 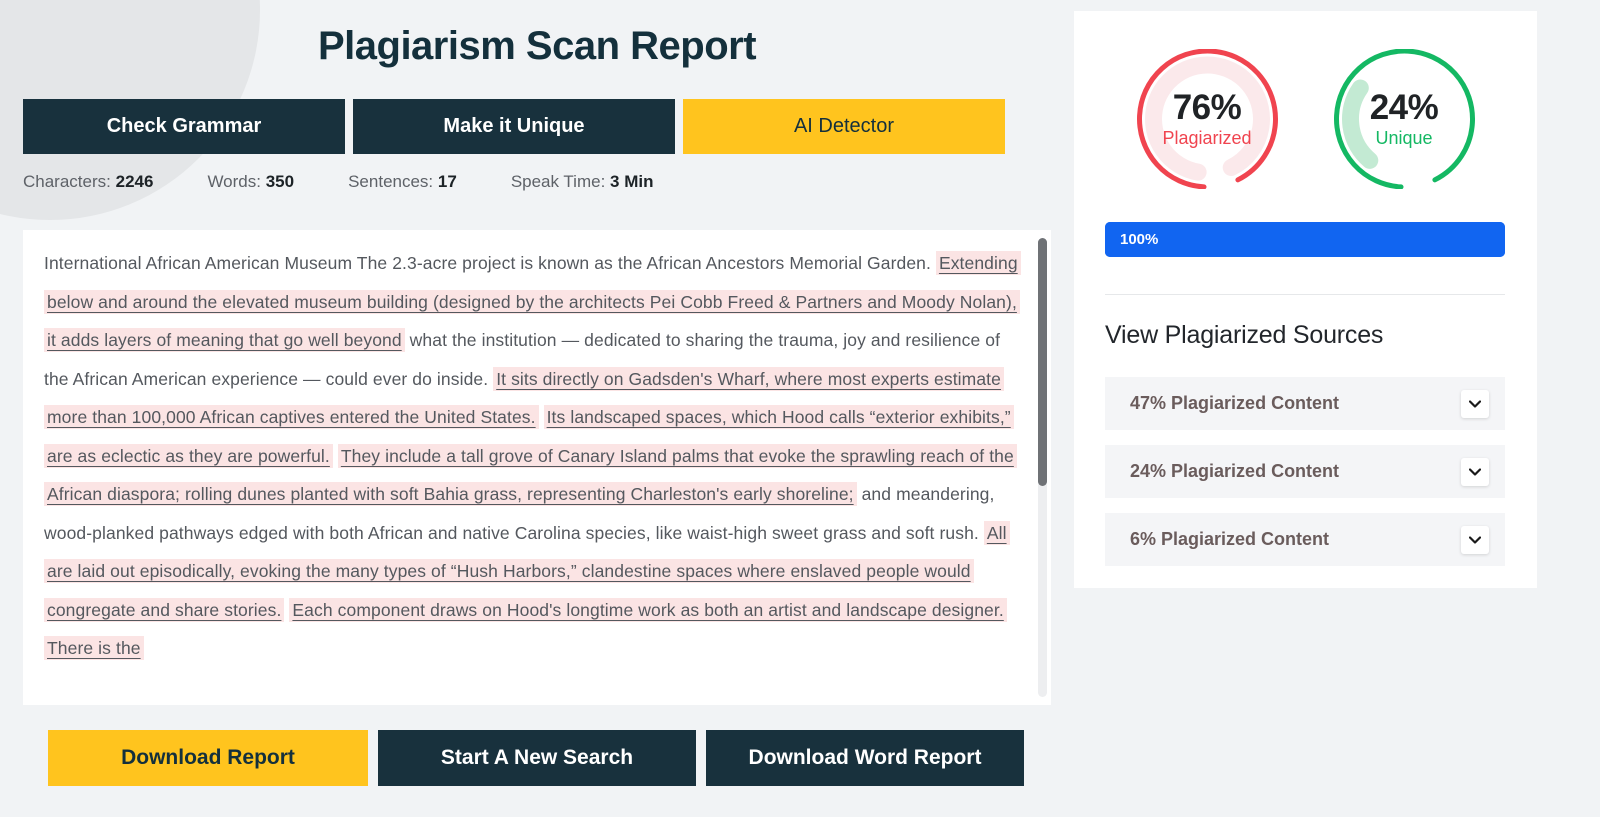 I want to click on stat-sentences-value: 17, so click(x=447, y=181).